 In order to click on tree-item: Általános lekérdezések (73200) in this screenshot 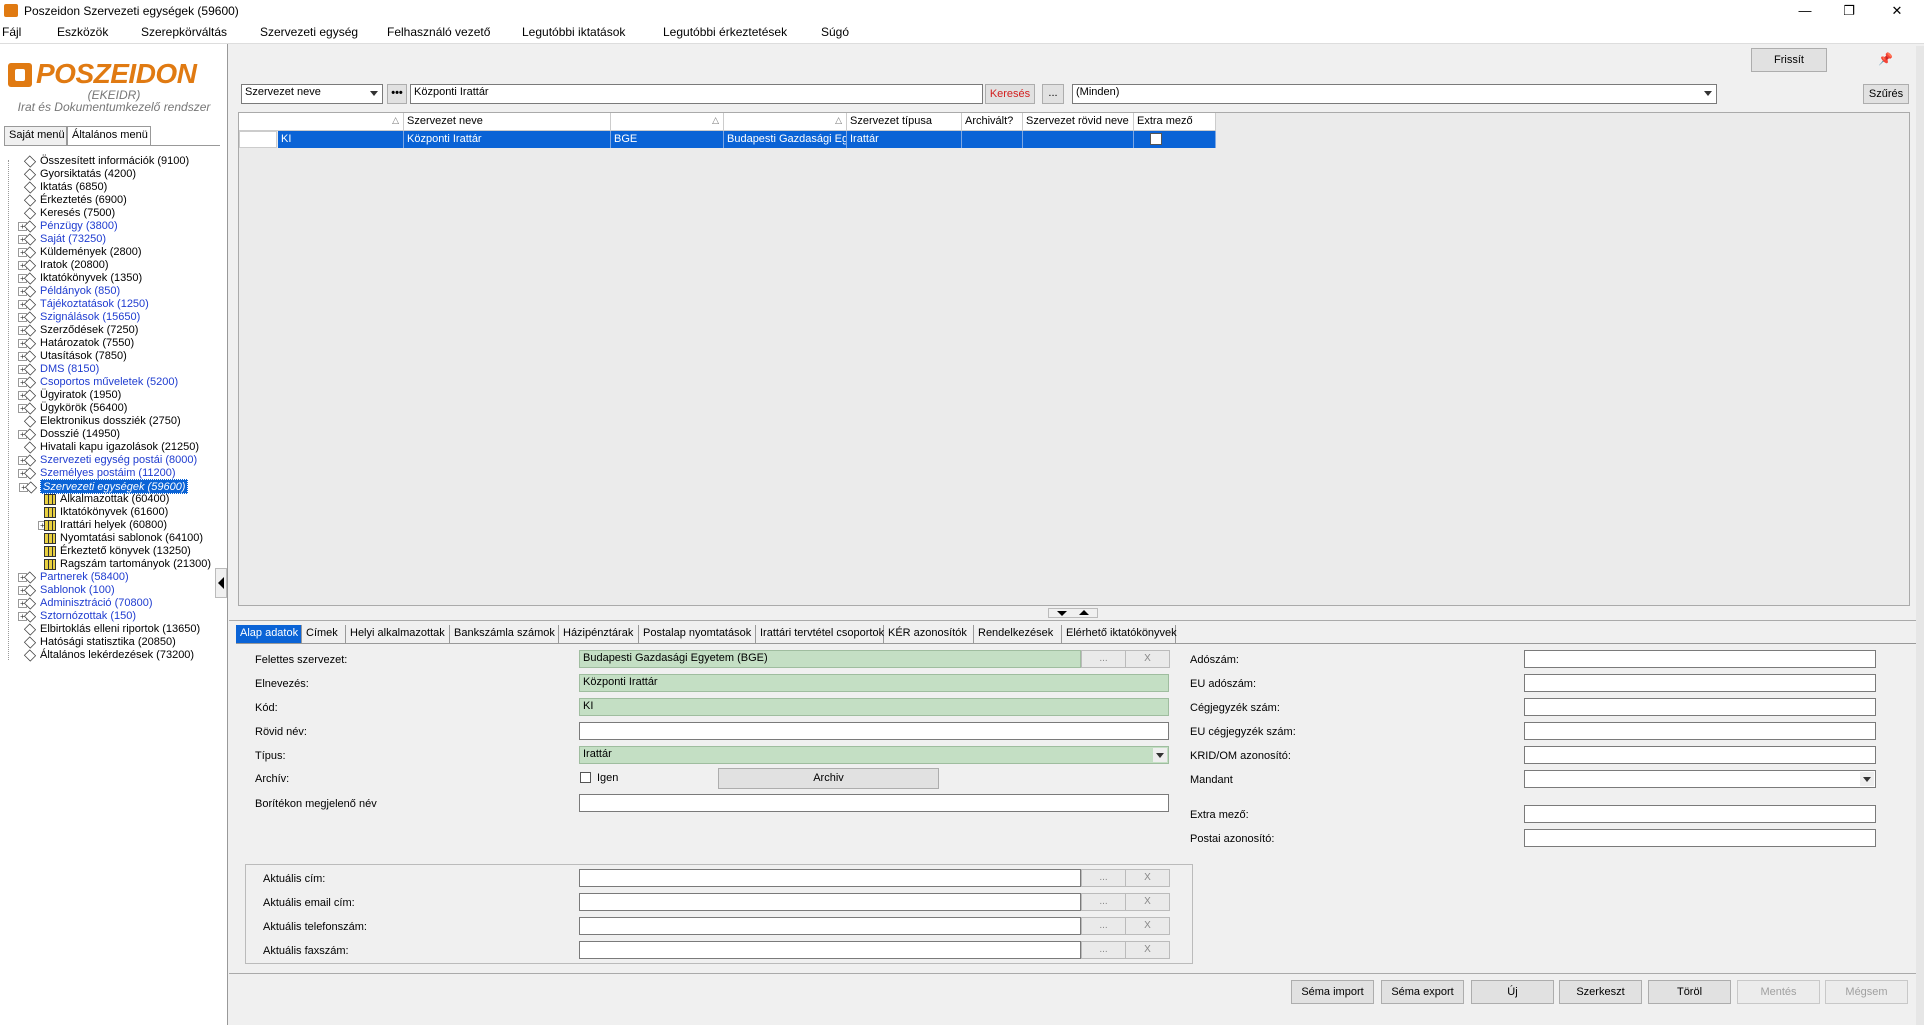, I will do `click(108, 655)`.